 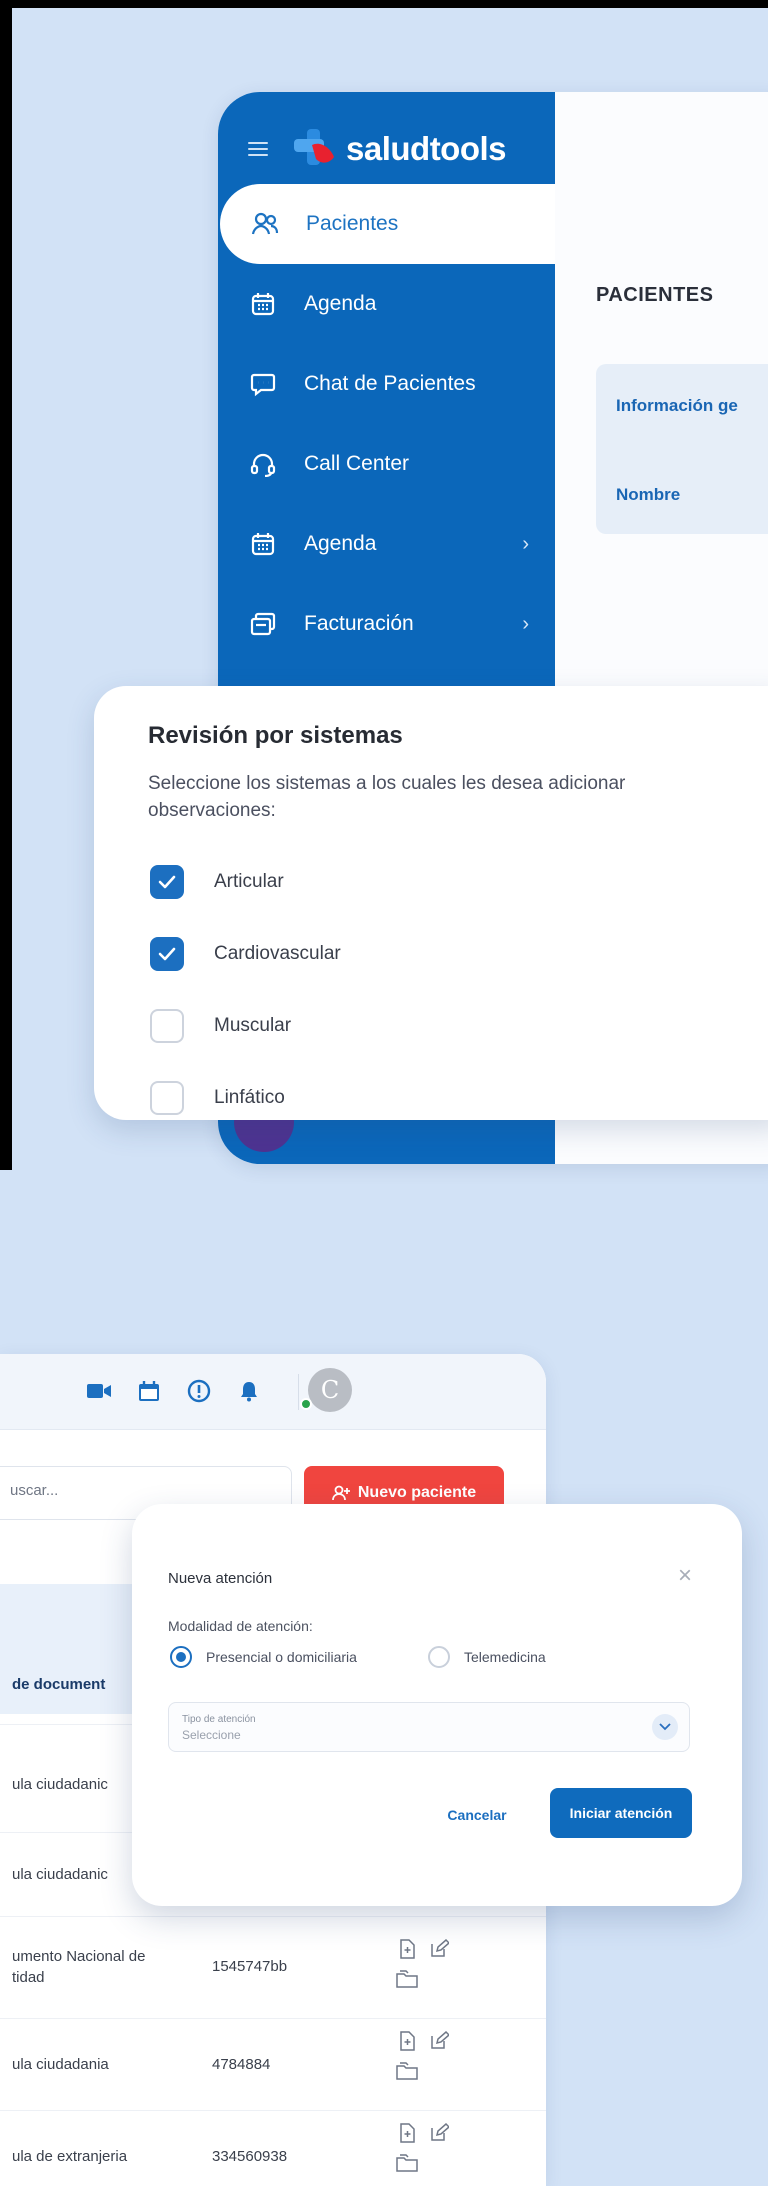 What do you see at coordinates (477, 1815) in the screenshot?
I see `cancel-button: Cancelar` at bounding box center [477, 1815].